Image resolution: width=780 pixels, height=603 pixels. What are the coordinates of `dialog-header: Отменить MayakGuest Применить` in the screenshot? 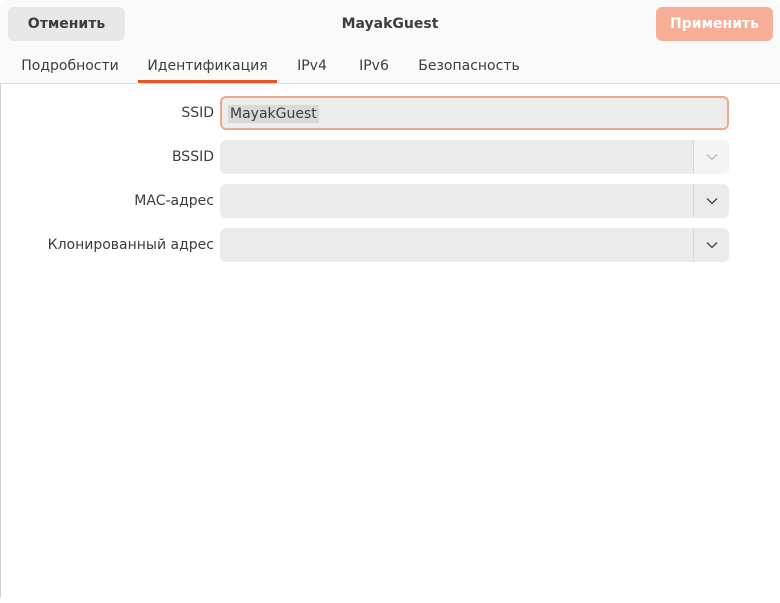 It's located at (390, 24).